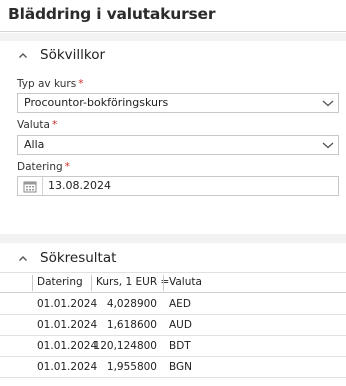 This screenshot has width=346, height=386. I want to click on rate-type-select: Procountor-bokföringskurs, so click(178, 103).